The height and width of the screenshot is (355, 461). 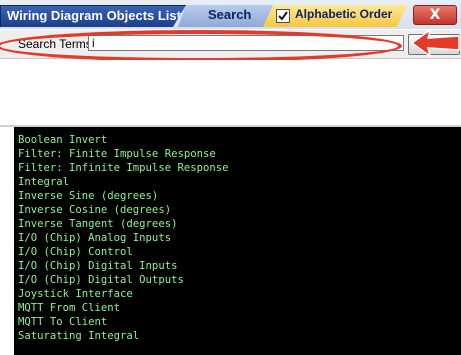 I want to click on arrow-left-icon, so click(x=435, y=43).